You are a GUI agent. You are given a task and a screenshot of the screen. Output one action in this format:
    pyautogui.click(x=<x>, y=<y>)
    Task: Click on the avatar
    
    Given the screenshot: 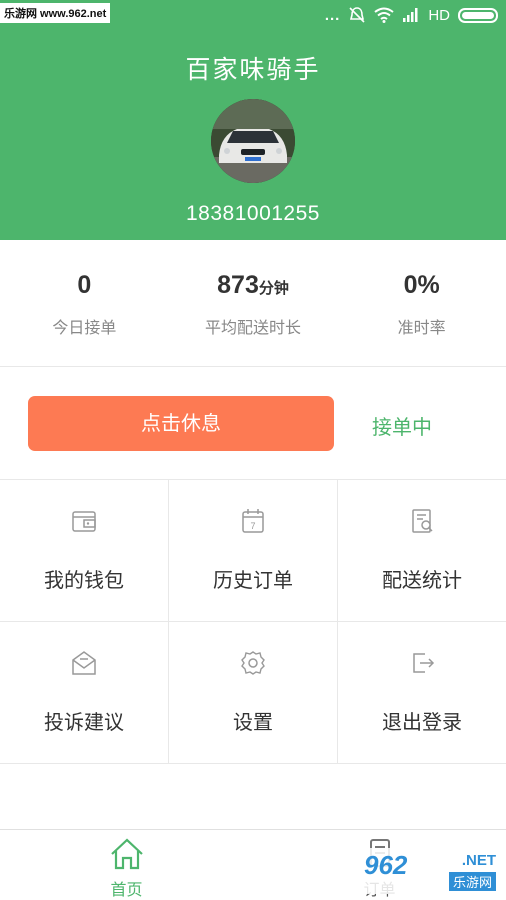 What is the action you would take?
    pyautogui.click(x=253, y=141)
    